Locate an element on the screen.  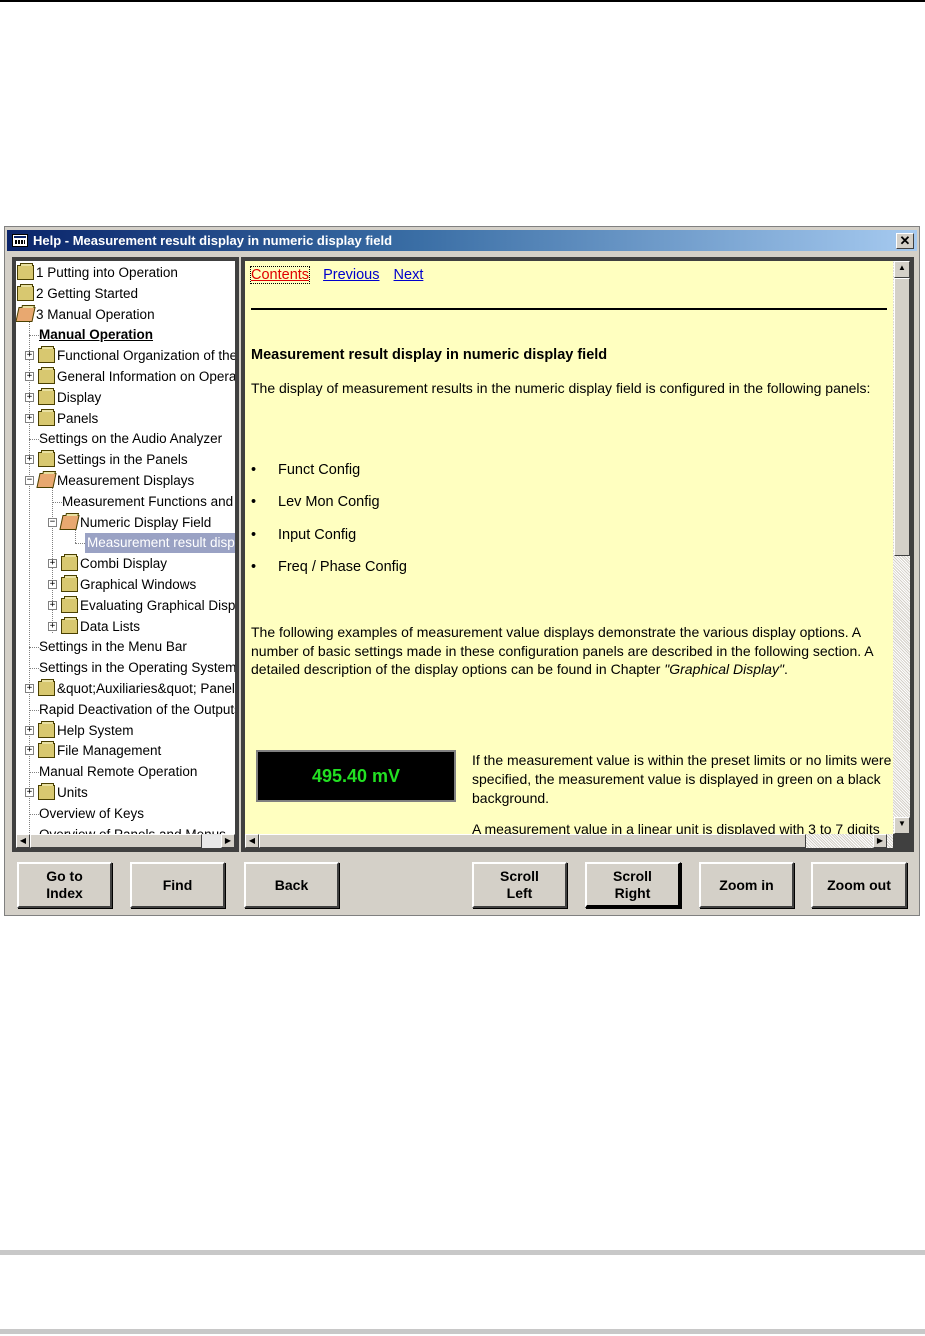
back-button: Back is located at coordinates (291, 885).